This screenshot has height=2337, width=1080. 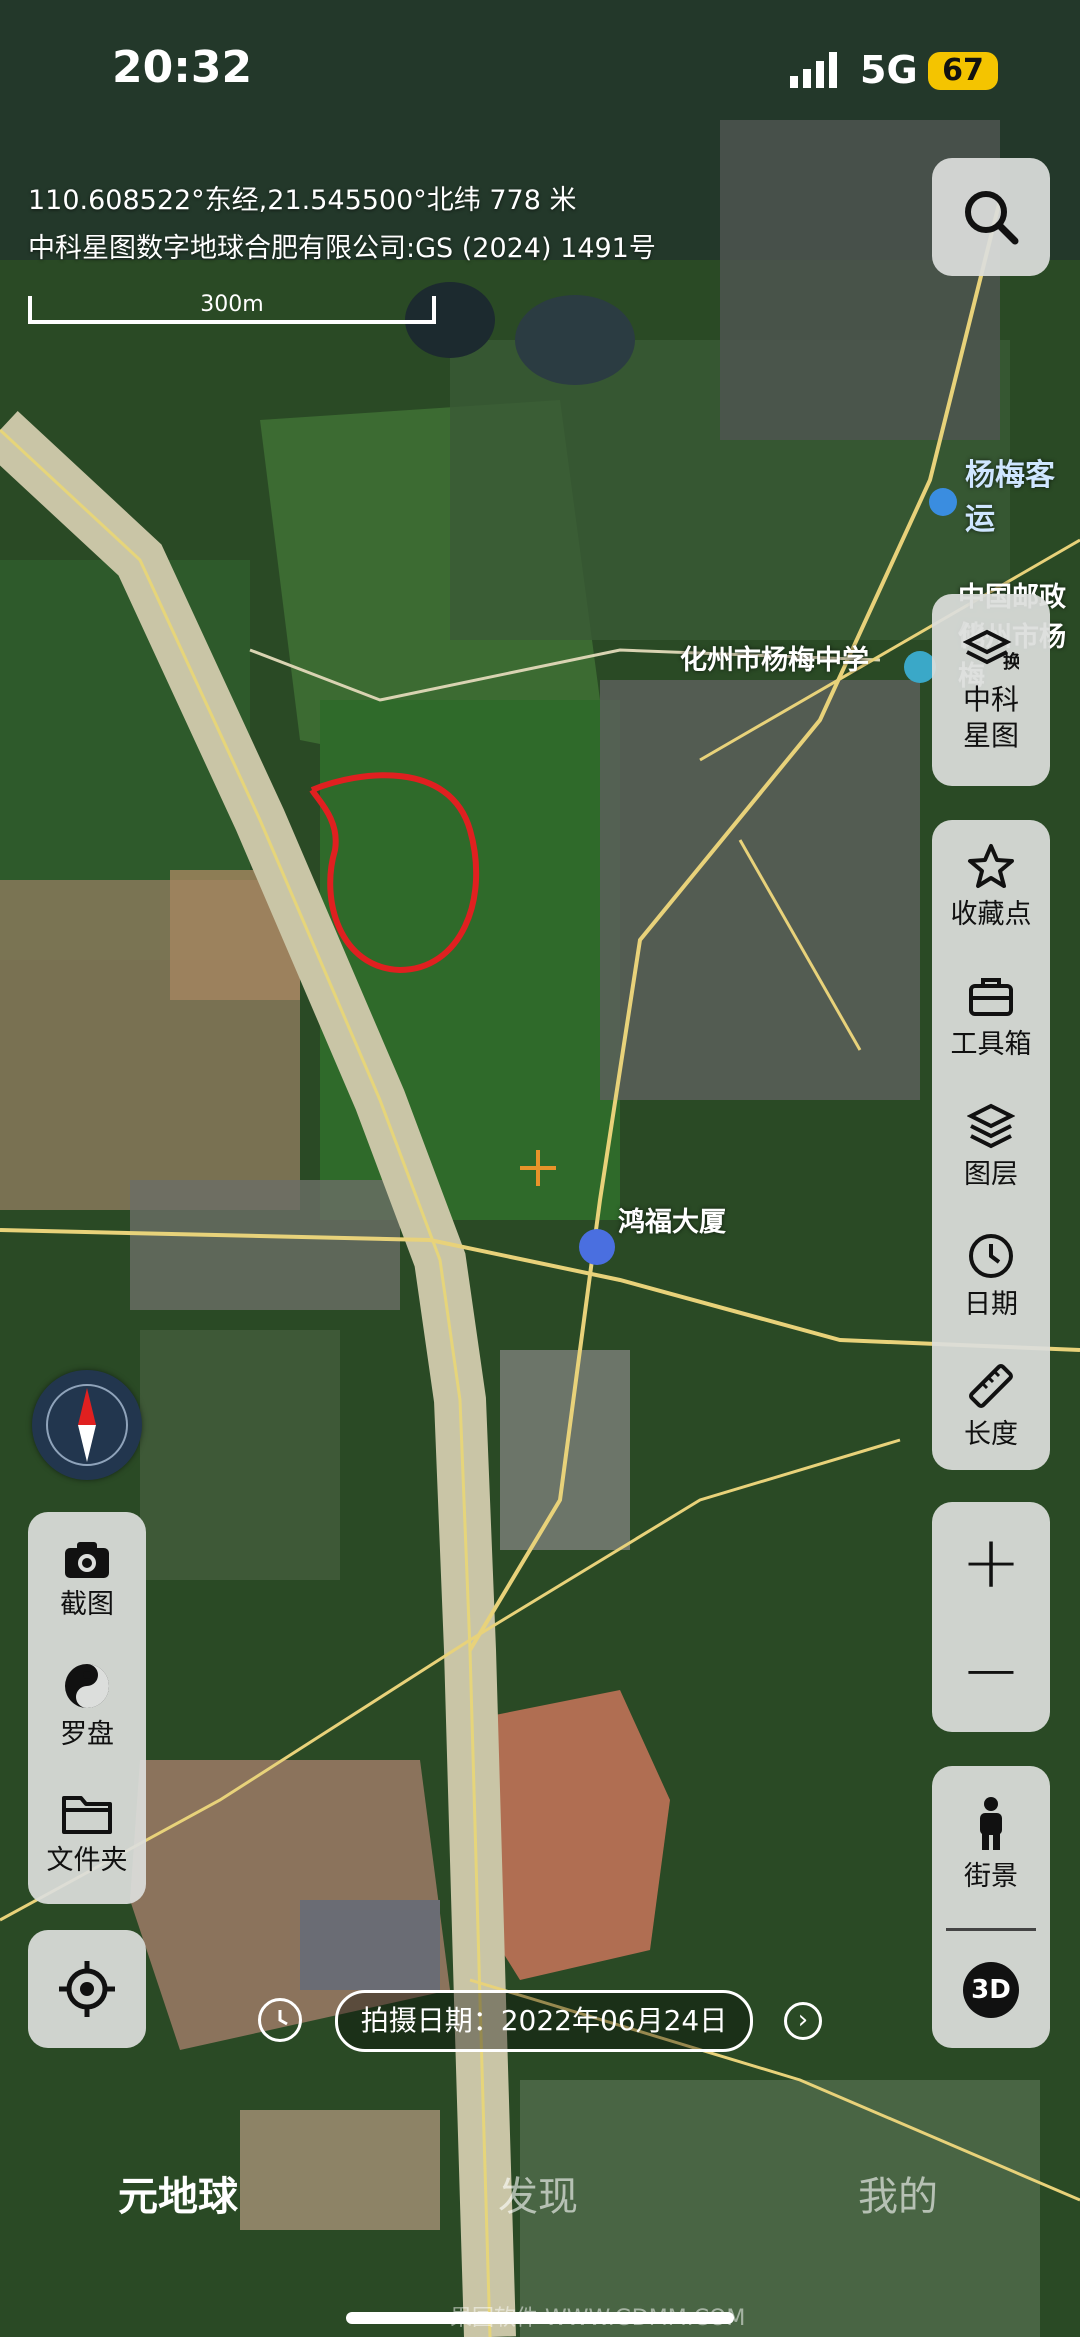 I want to click on signal-icon, so click(x=816, y=72).